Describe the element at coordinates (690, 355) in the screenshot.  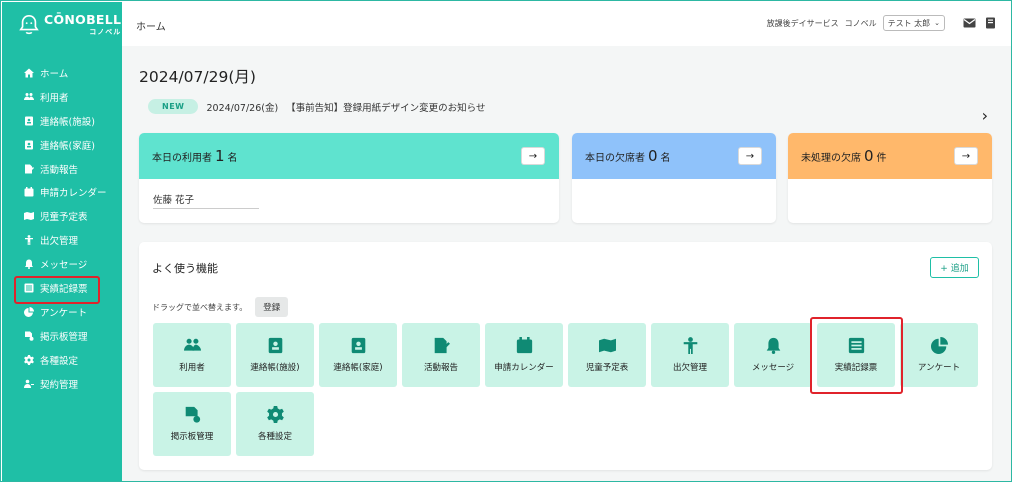
I see `tile-attendance: 出欠管理` at that location.